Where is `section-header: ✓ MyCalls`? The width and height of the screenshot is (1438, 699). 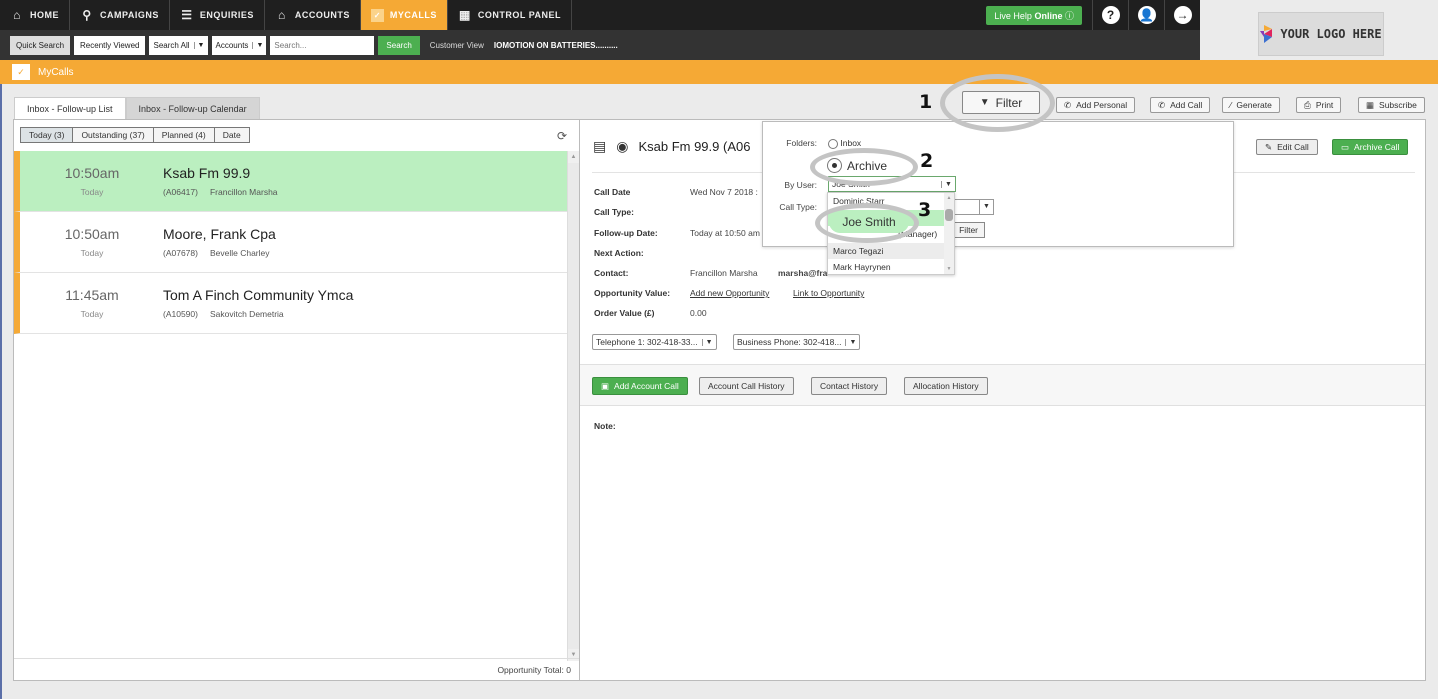
section-header: ✓ MyCalls is located at coordinates (719, 72).